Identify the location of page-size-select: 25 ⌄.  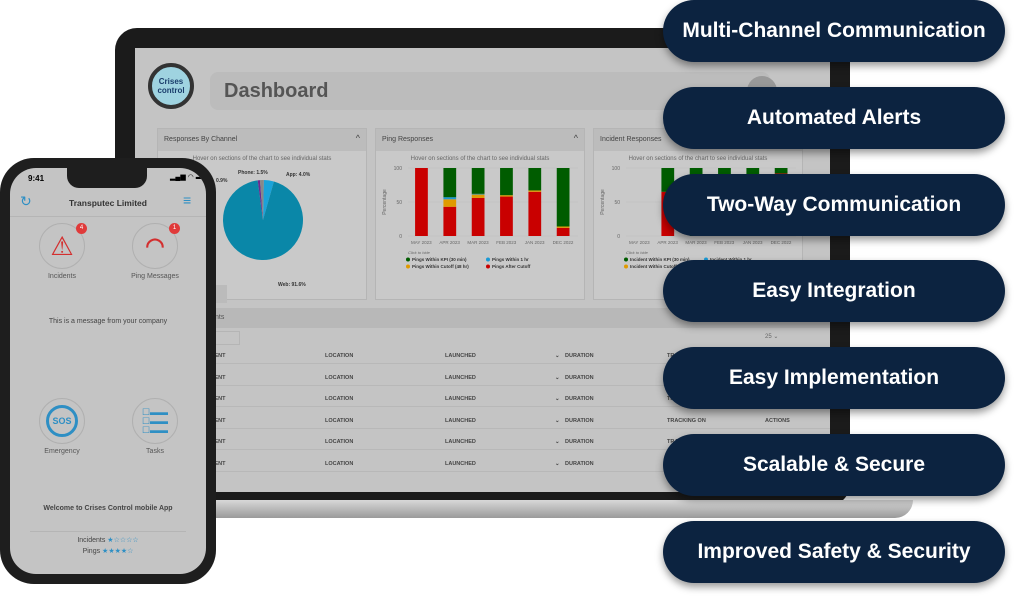
(771, 336).